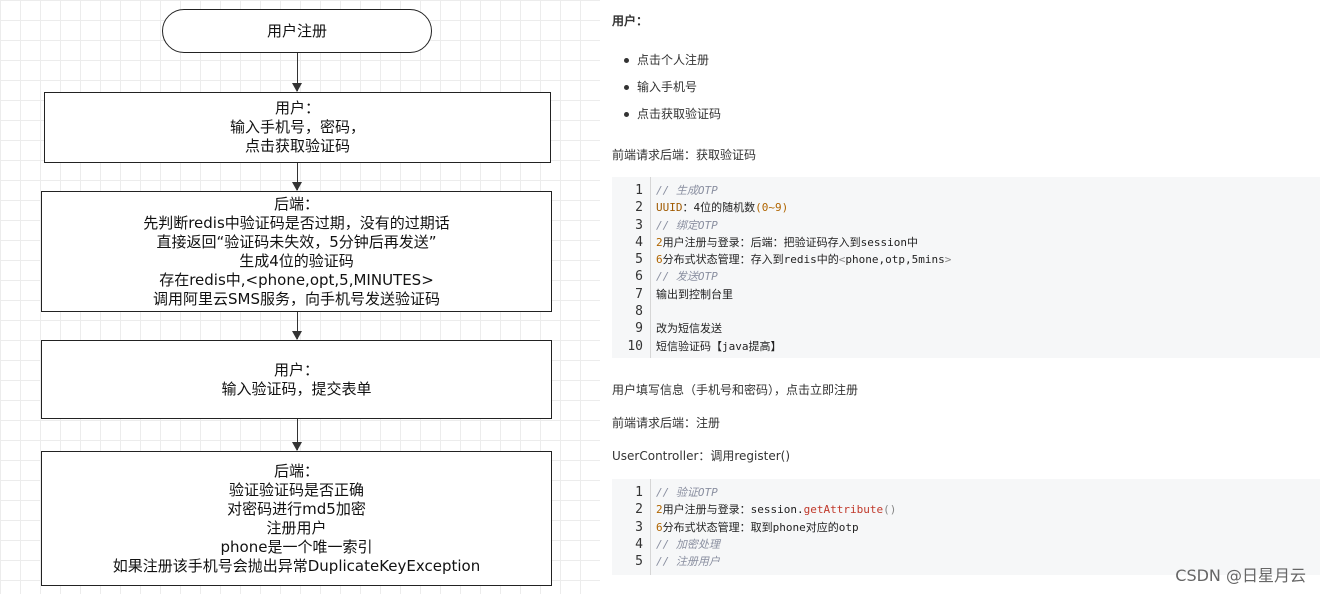 This screenshot has width=1320, height=594. What do you see at coordinates (639, 277) in the screenshot?
I see `line-number: 6` at bounding box center [639, 277].